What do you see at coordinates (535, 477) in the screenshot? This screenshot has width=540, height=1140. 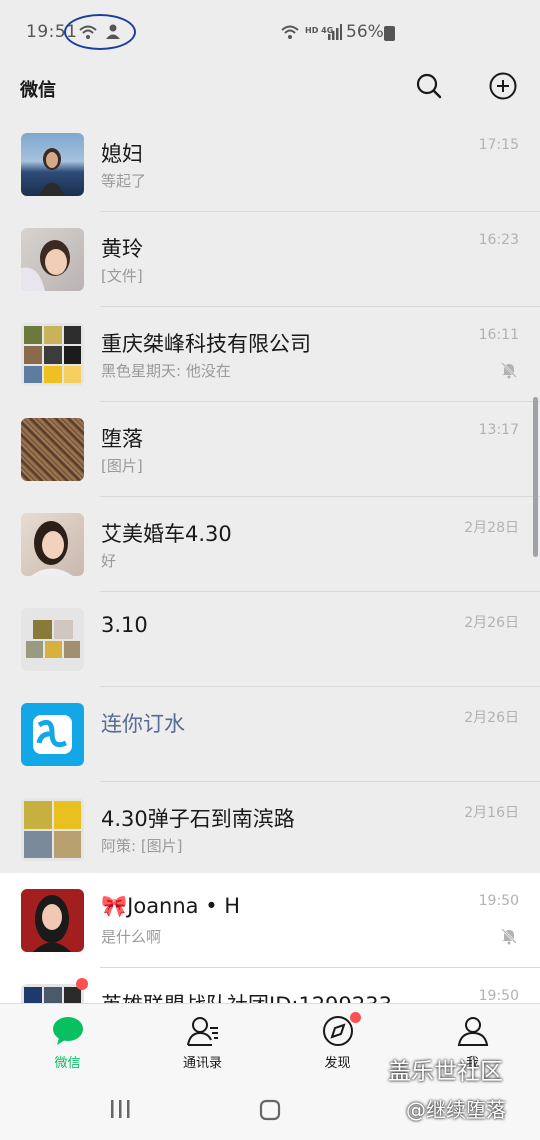 I see `scrollbar` at bounding box center [535, 477].